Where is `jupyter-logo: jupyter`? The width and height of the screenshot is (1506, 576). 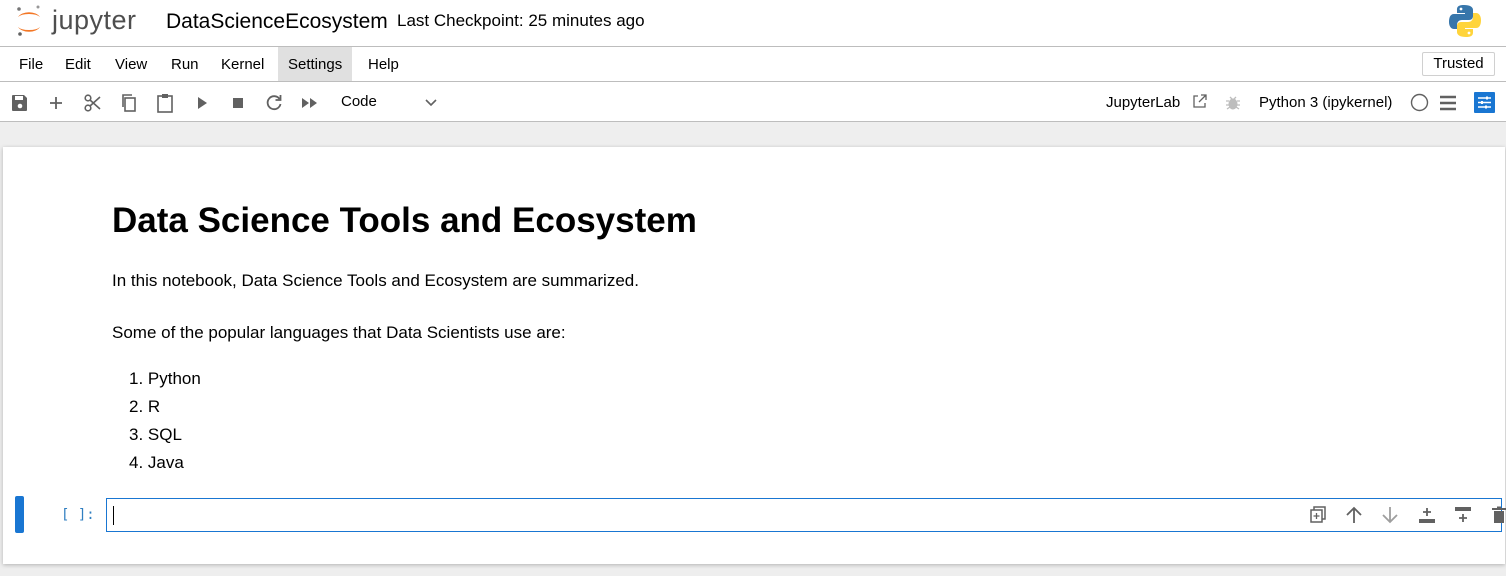
jupyter-logo: jupyter is located at coordinates (84, 21).